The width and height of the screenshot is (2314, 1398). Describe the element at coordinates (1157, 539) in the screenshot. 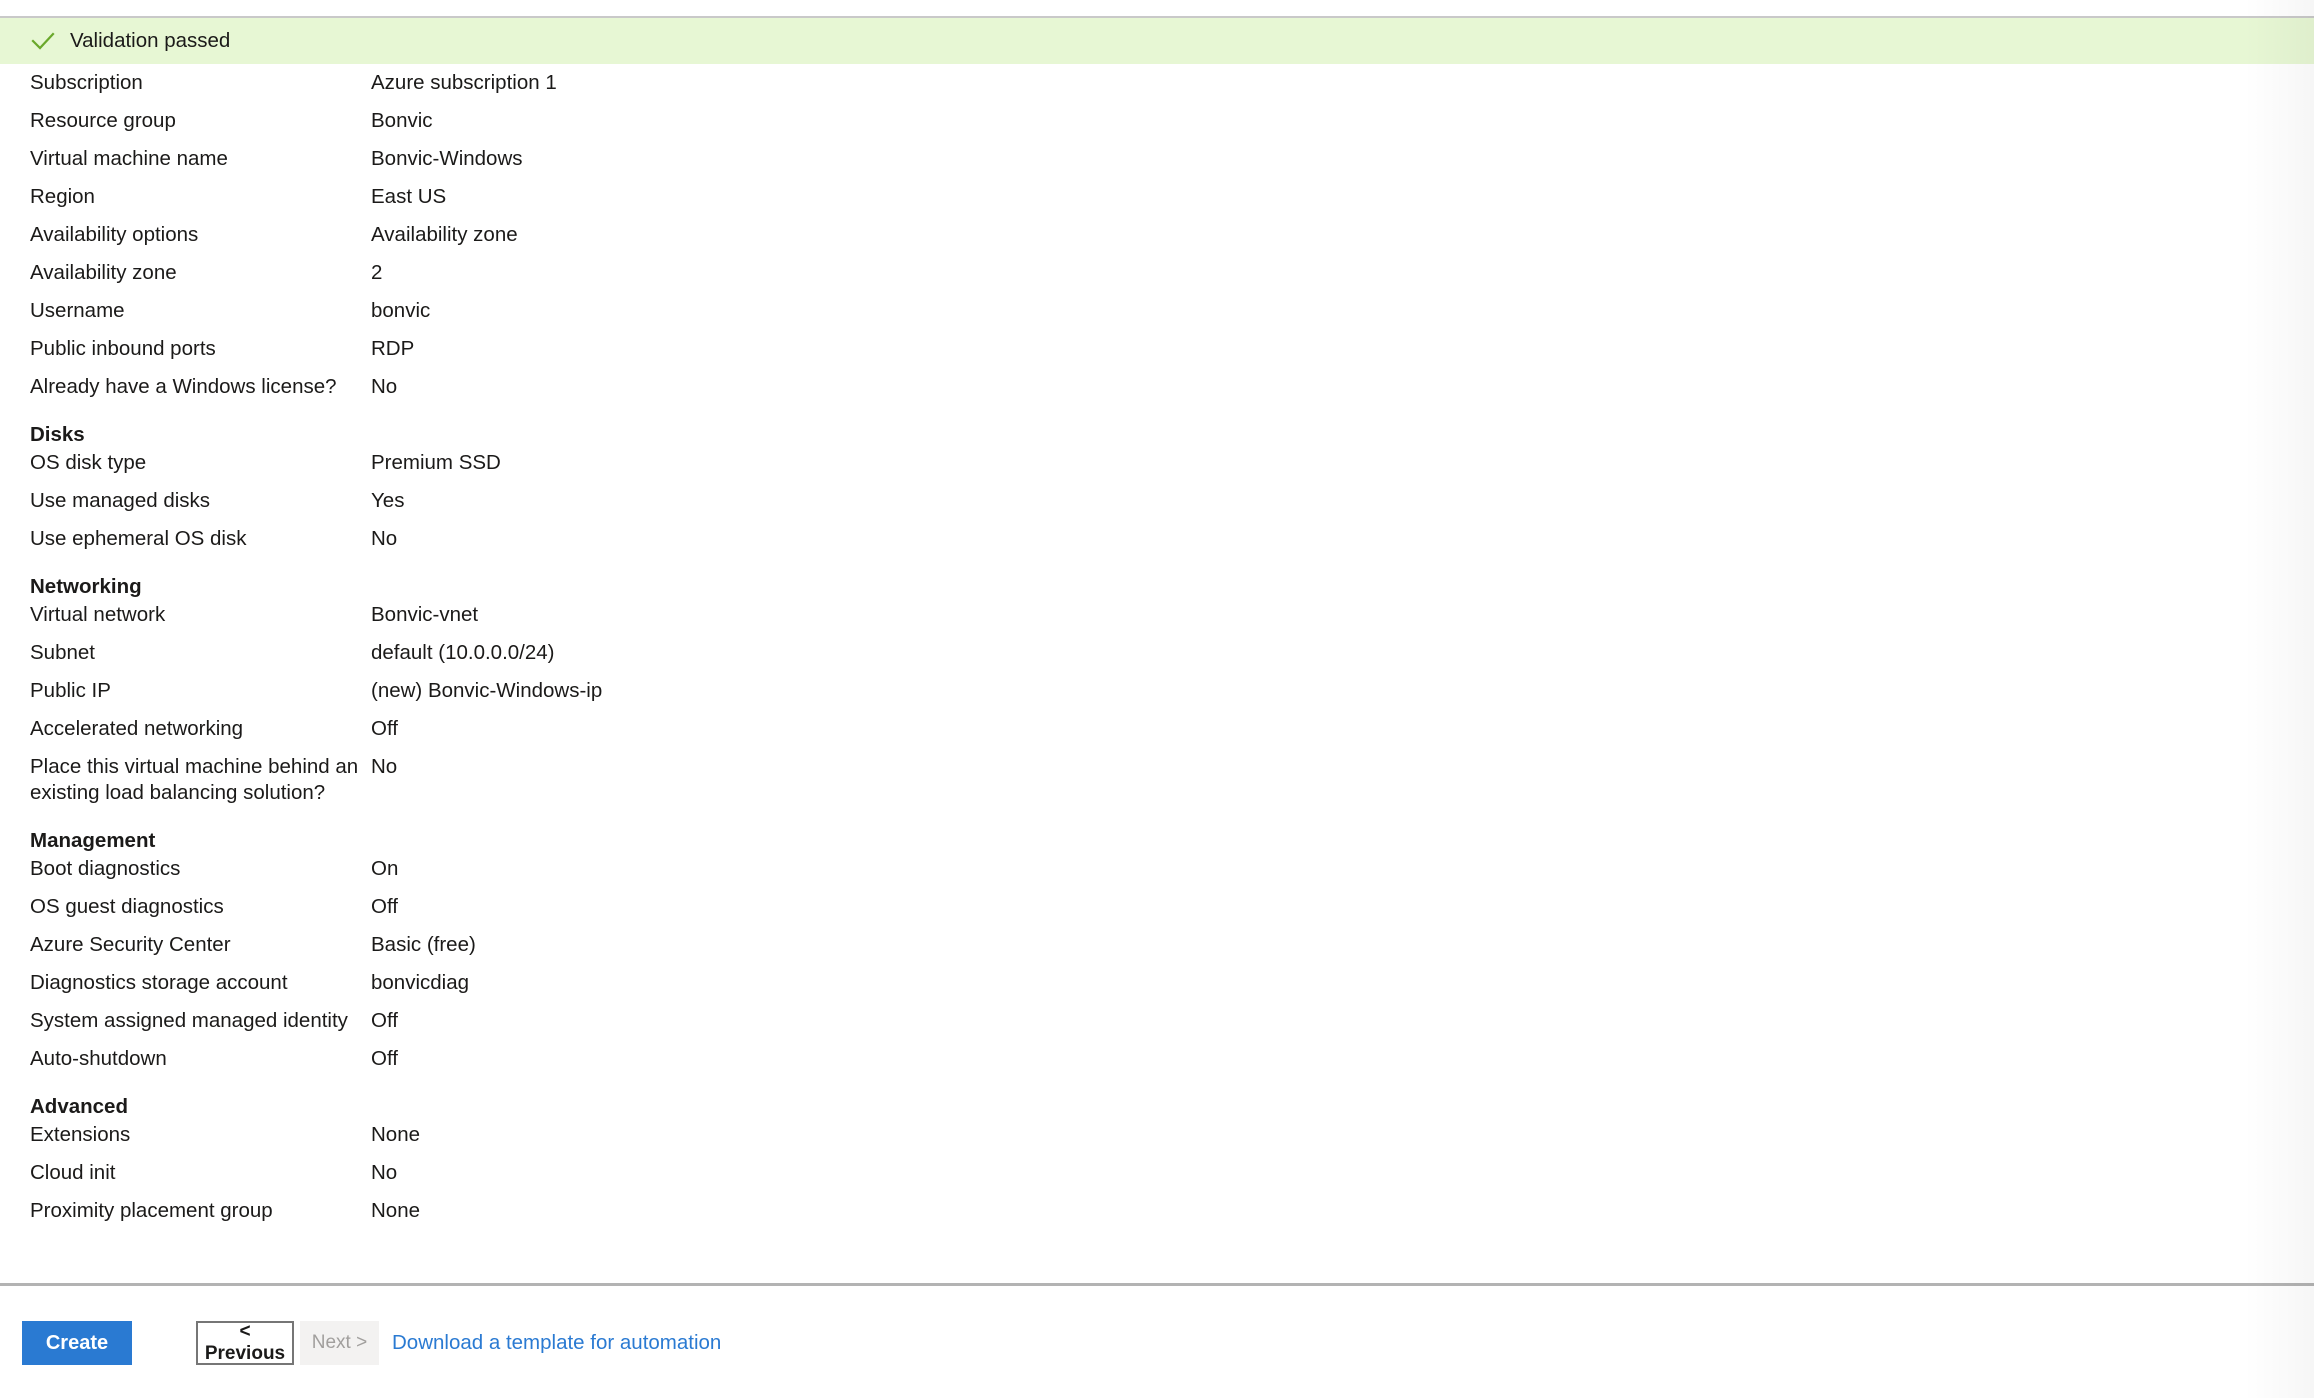

I see `summary-row: Use ephemeral OS disk No` at that location.